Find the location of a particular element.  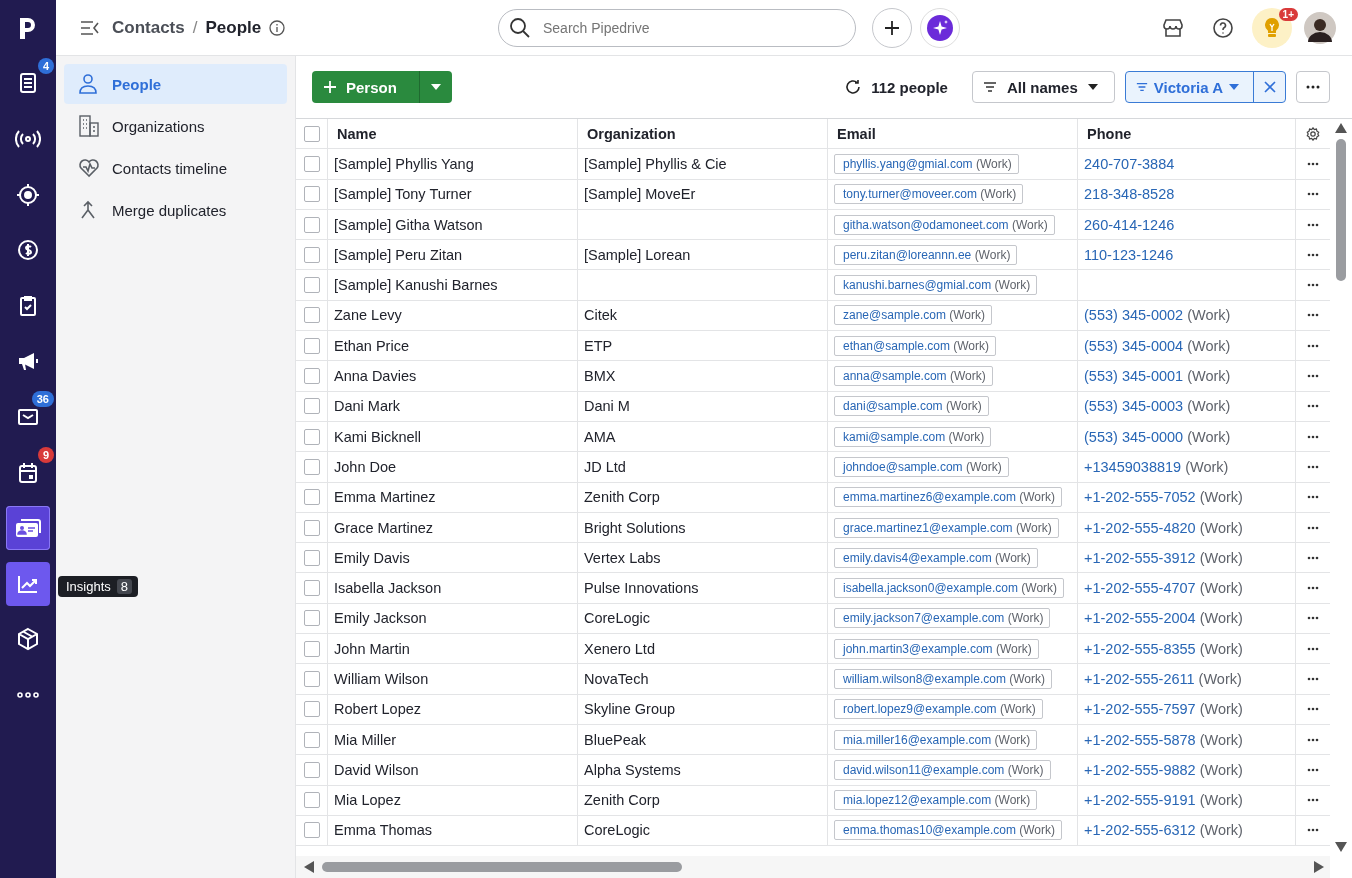

email-chip: isabella.jackson0@example.com (Work) is located at coordinates (949, 588).